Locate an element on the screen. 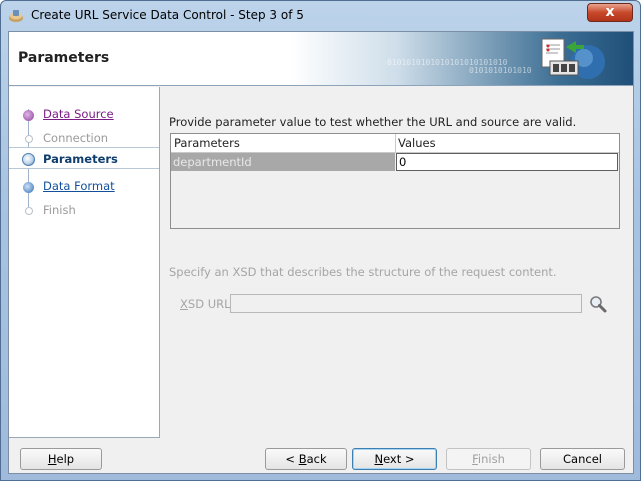 This screenshot has width=641, height=481. back-mnemonic: B is located at coordinates (302, 459).